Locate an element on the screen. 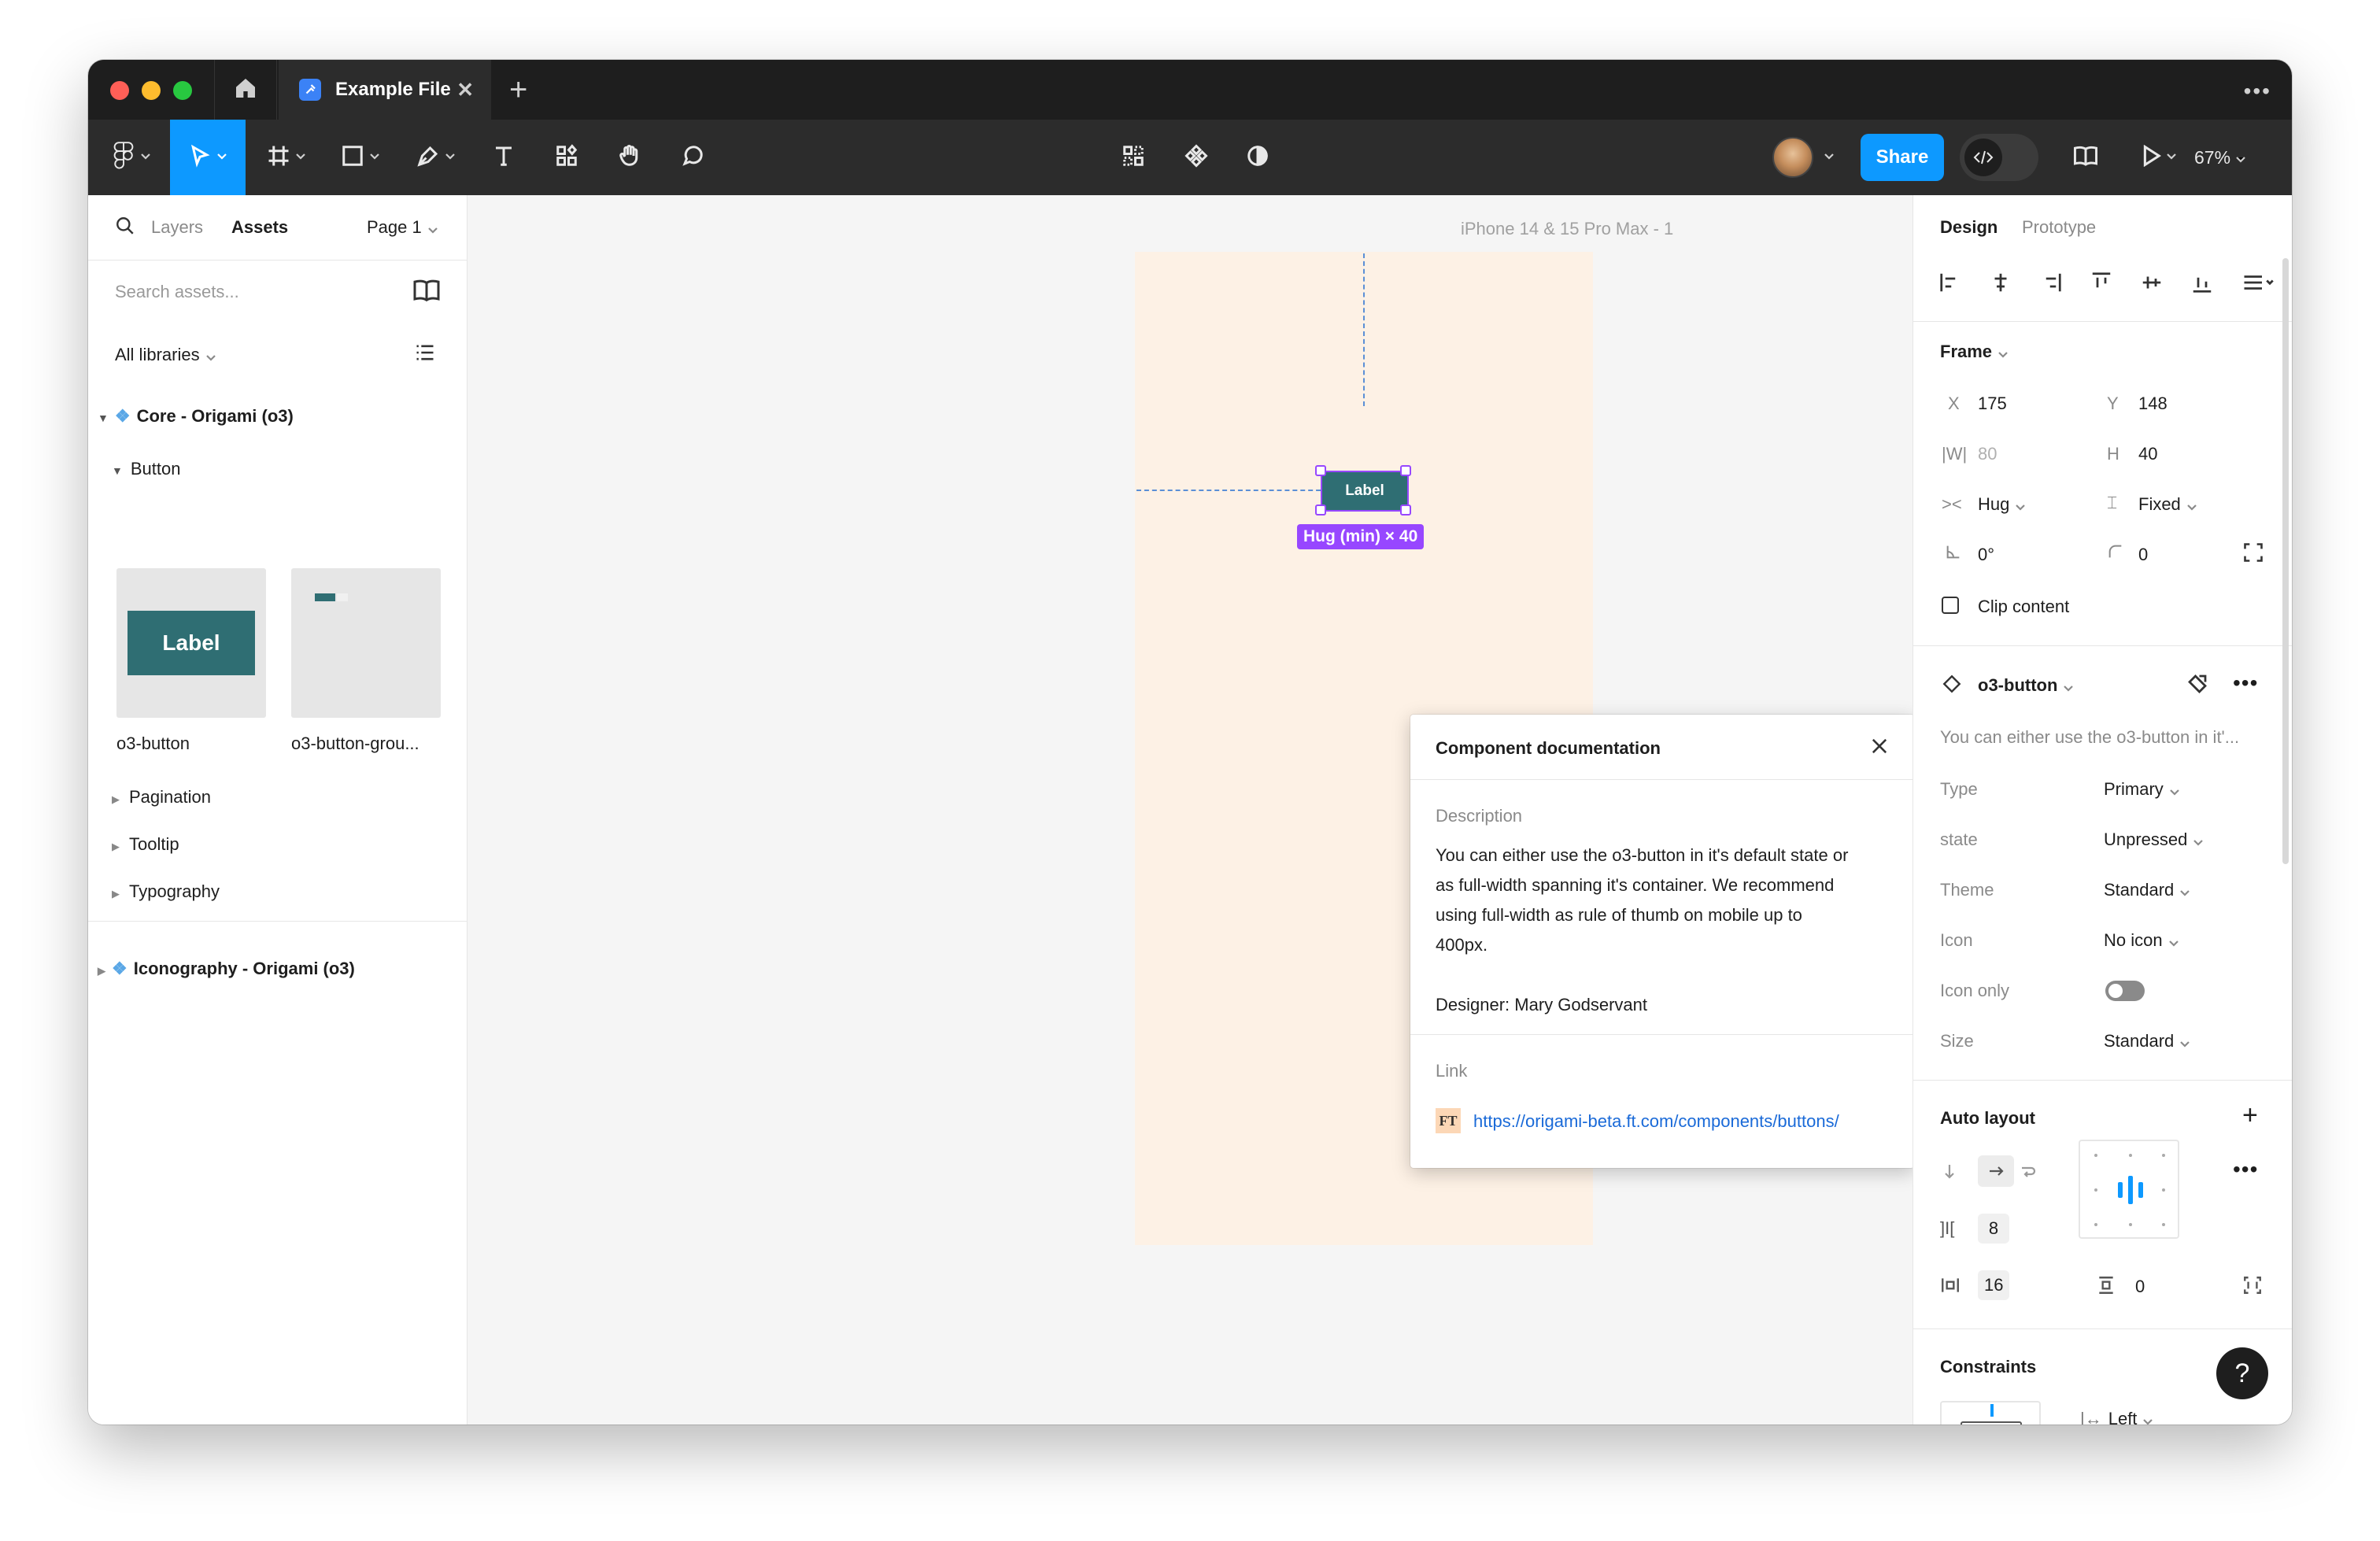 Image resolution: width=2380 pixels, height=1541 pixels. gap-input: 8 is located at coordinates (1994, 1229).